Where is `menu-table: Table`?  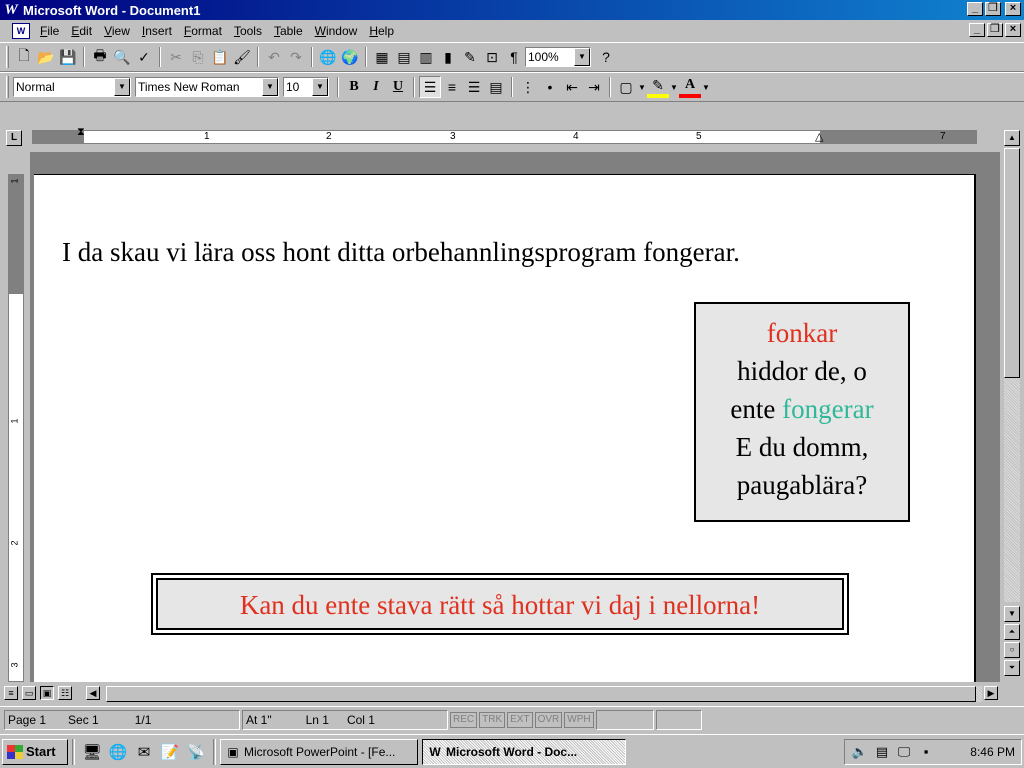 menu-table: Table is located at coordinates (288, 31).